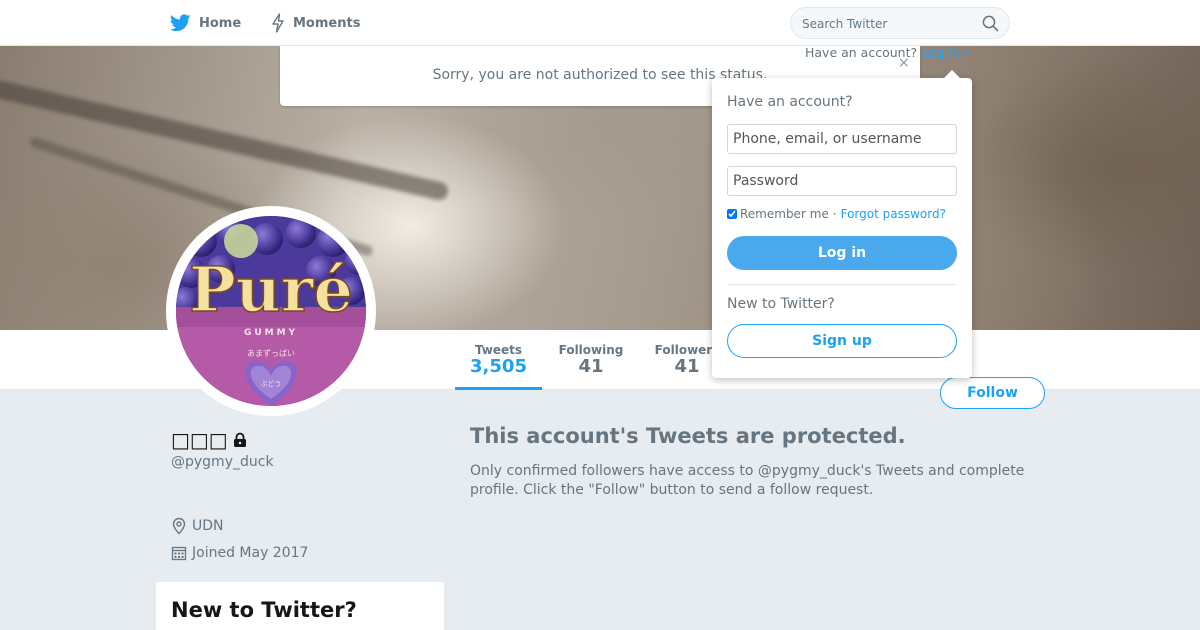 The width and height of the screenshot is (1200, 630). What do you see at coordinates (842, 284) in the screenshot?
I see `divider` at bounding box center [842, 284].